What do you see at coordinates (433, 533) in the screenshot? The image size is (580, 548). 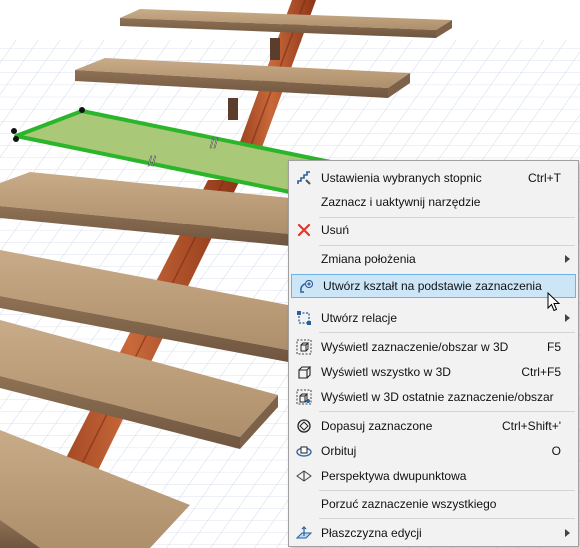 I see `menu-item-editing-plane: Płaszczyzna edycji` at bounding box center [433, 533].